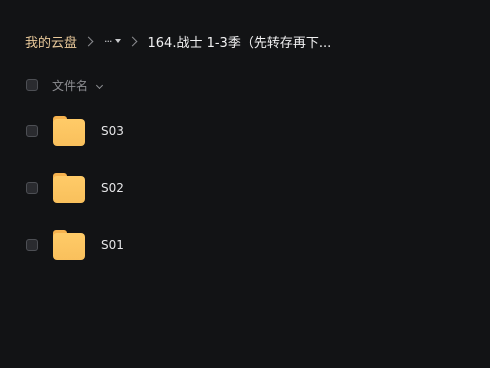  I want to click on breadcrumb-more-button: ···, so click(112, 41).